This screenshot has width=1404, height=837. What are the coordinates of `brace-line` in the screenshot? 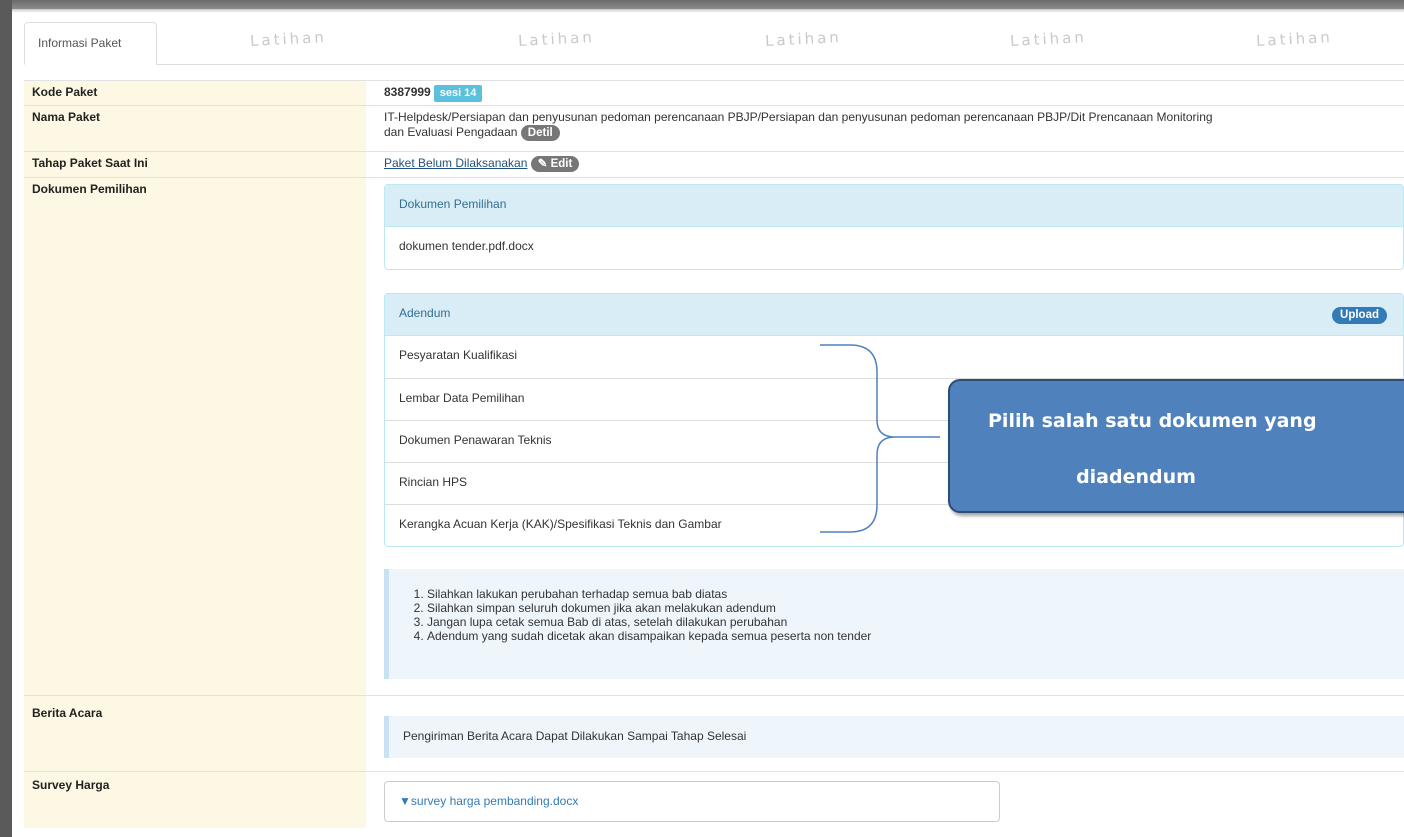 It's located at (880, 438).